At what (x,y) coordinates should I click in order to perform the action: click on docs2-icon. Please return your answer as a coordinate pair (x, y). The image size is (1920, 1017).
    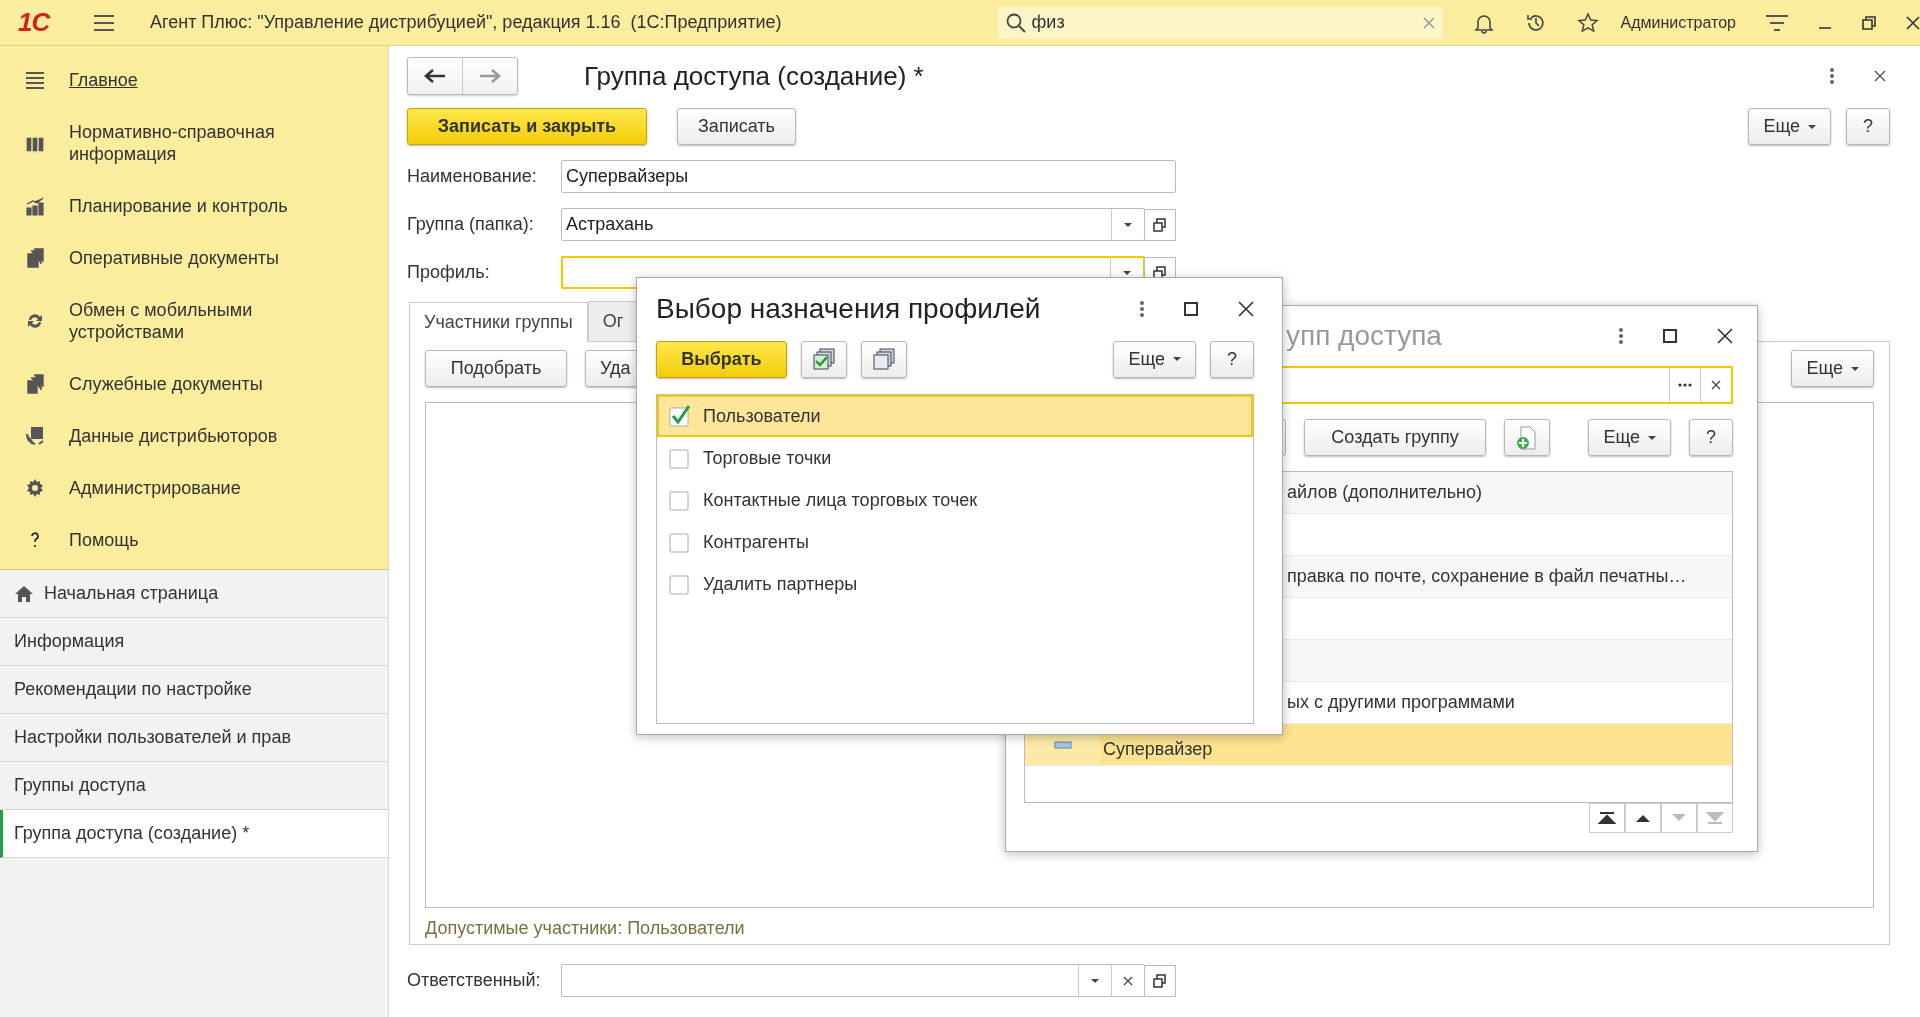
    Looking at the image, I should click on (35, 384).